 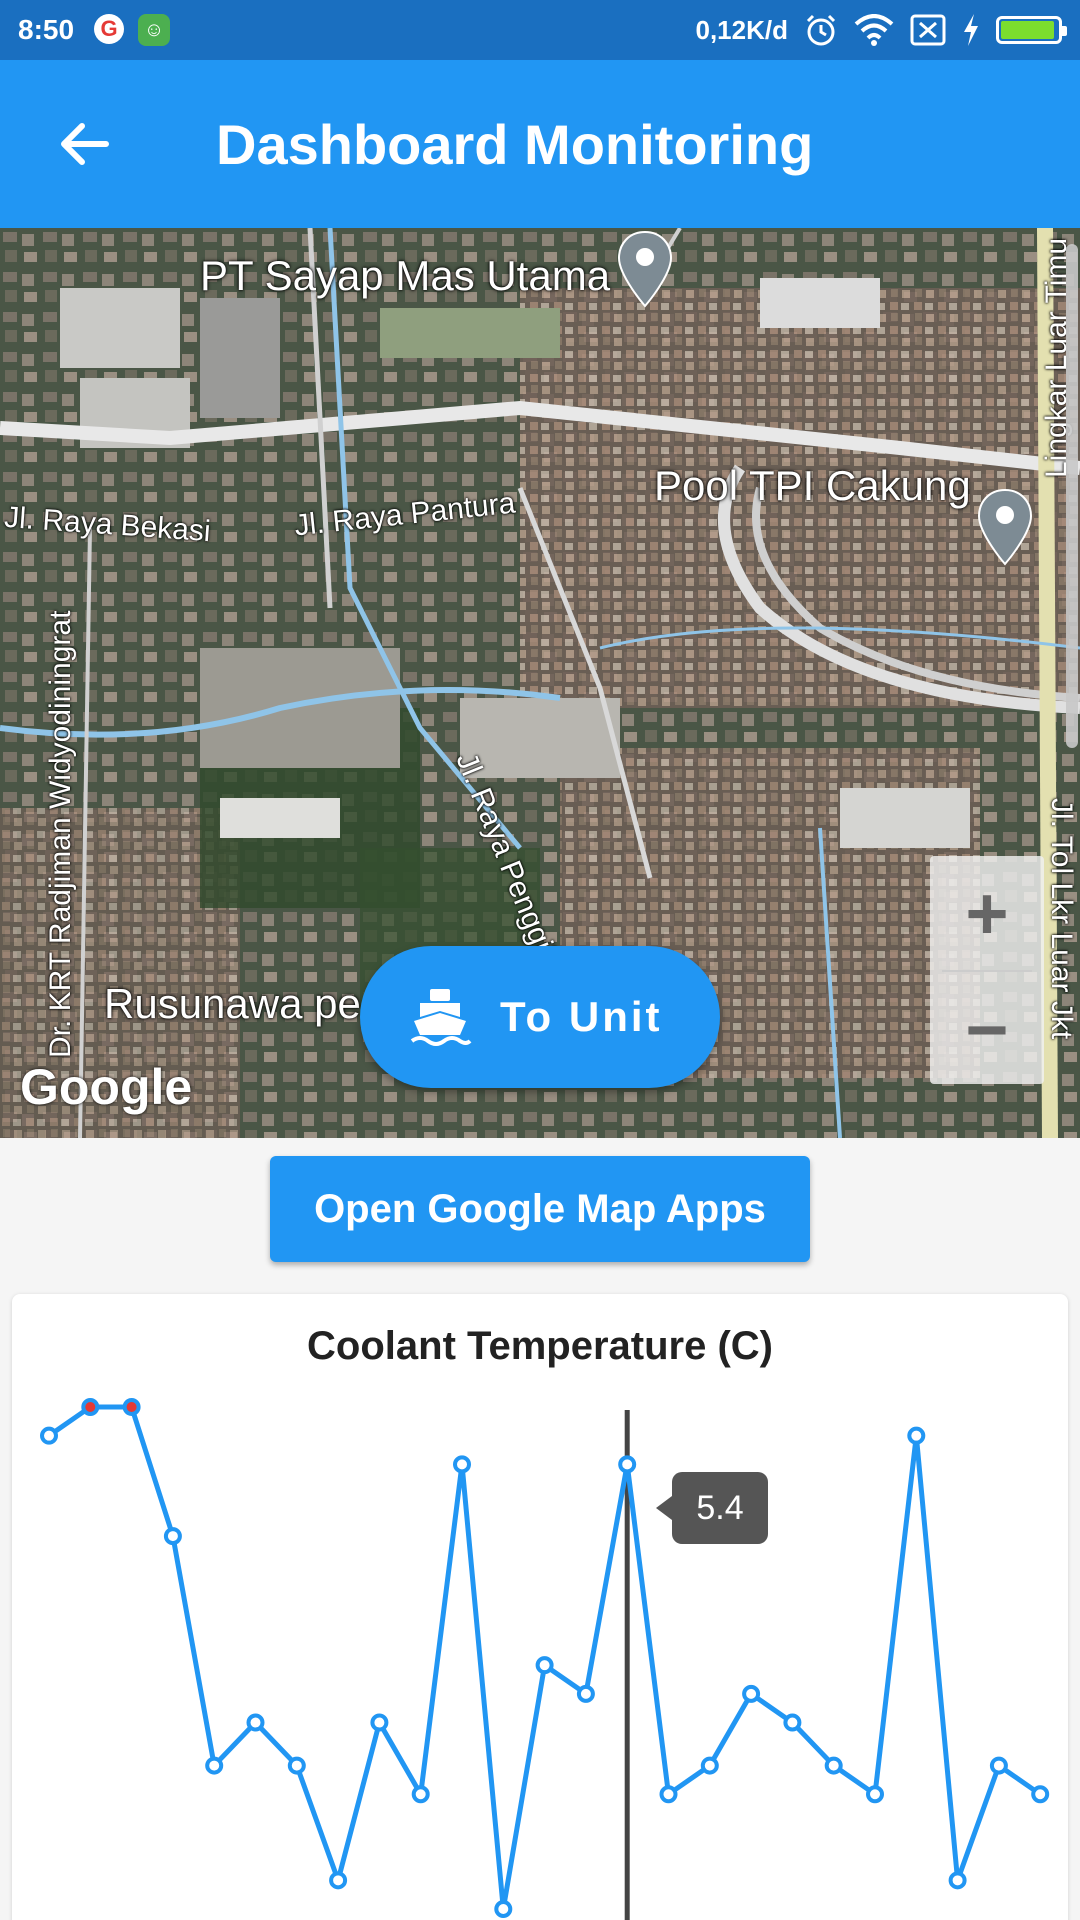 I want to click on status-system-icons: 0,12K/d, so click(x=881, y=30).